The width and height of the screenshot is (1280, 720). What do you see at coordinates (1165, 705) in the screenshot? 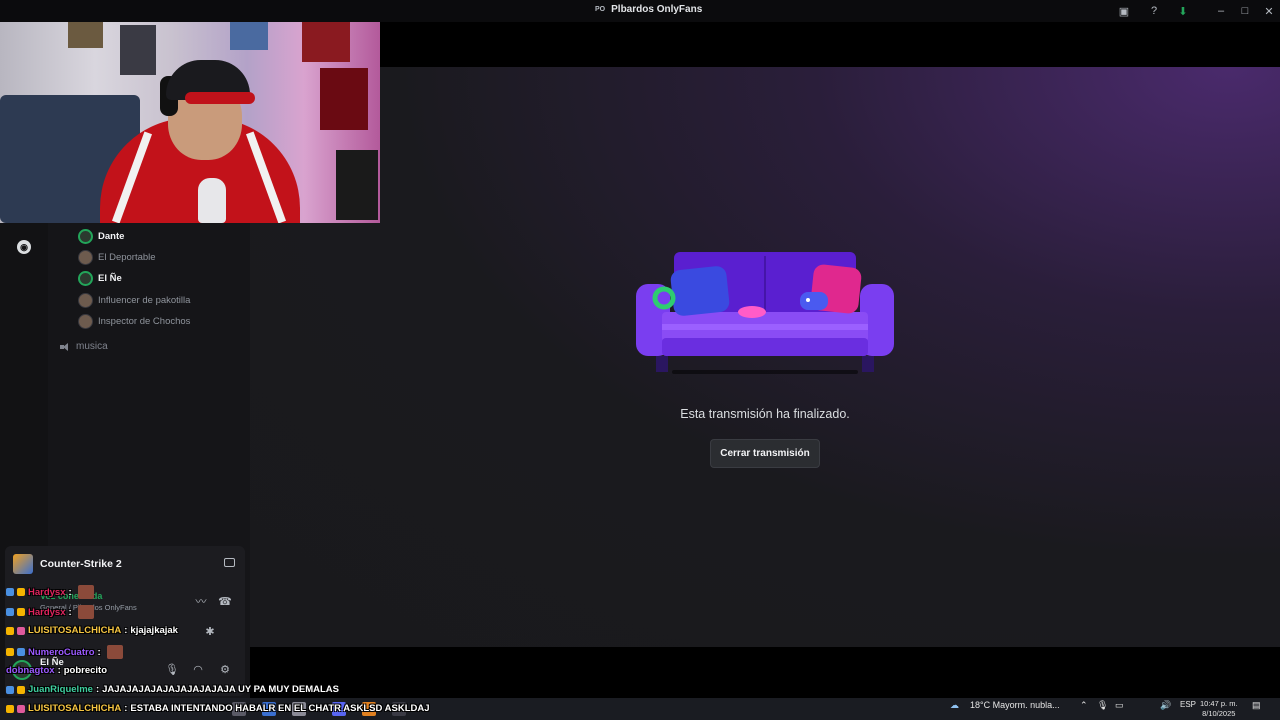
I see `volume-icon: 🔊` at bounding box center [1165, 705].